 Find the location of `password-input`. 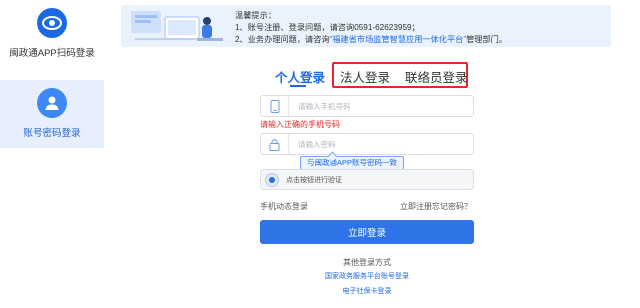

password-input is located at coordinates (379, 144).